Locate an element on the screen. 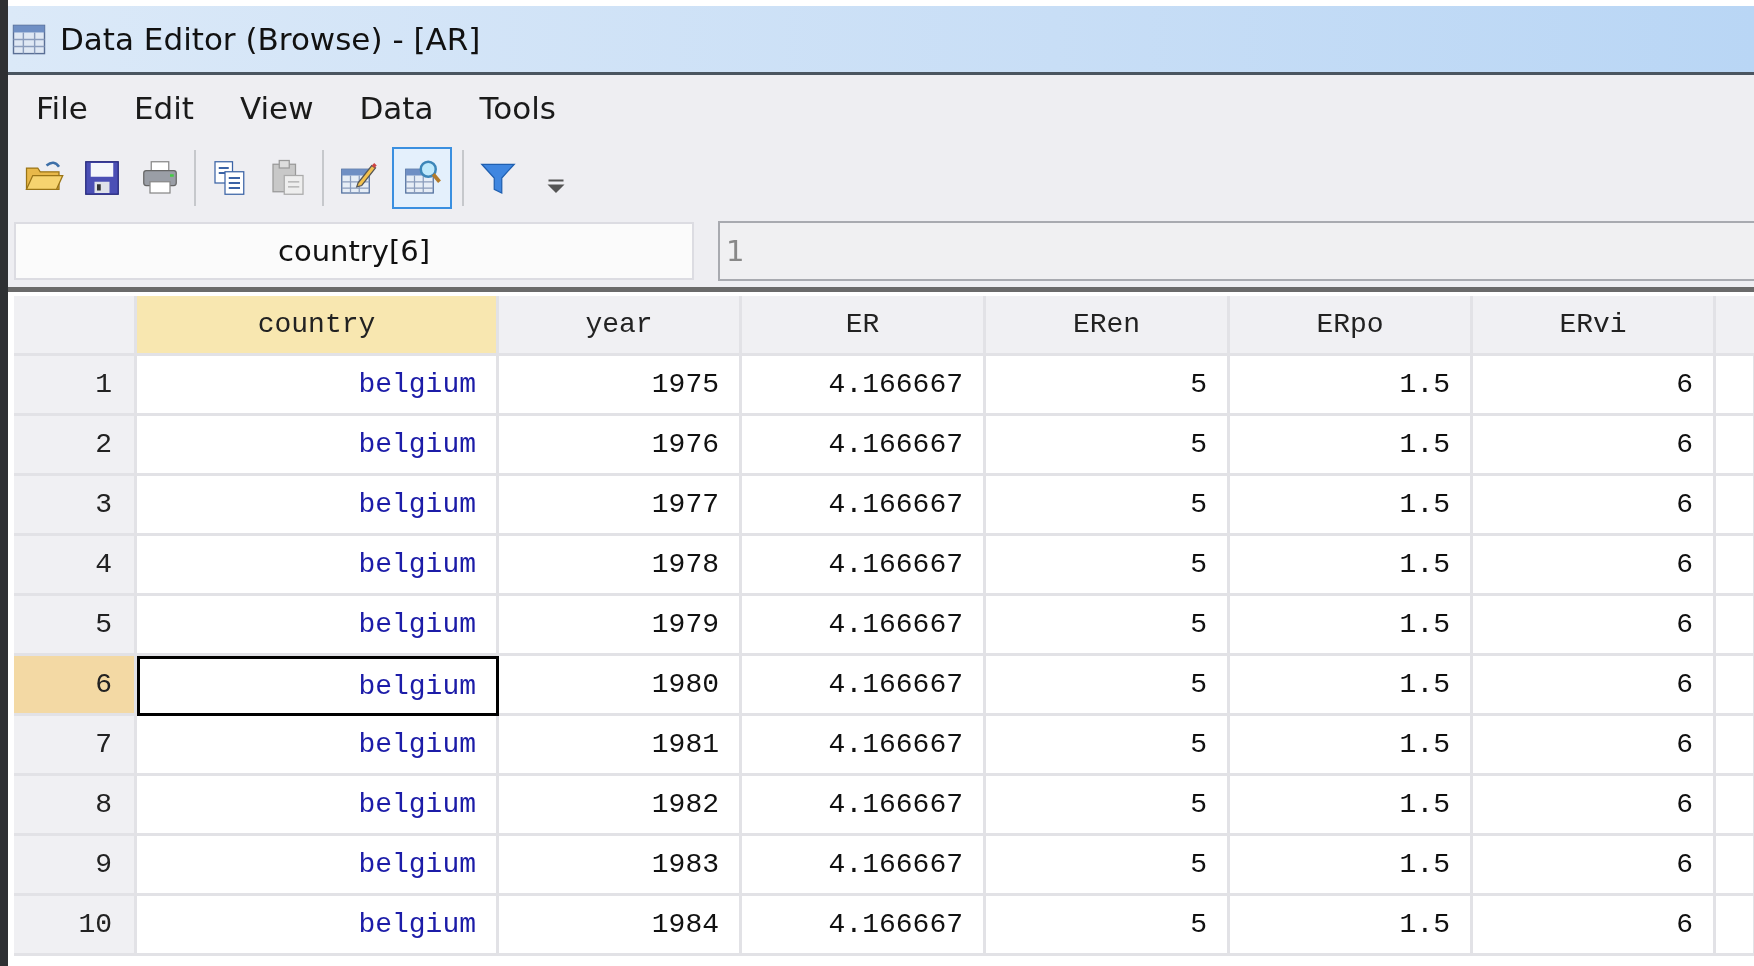 Image resolution: width=1754 pixels, height=966 pixels. column-header: country is located at coordinates (318, 326).